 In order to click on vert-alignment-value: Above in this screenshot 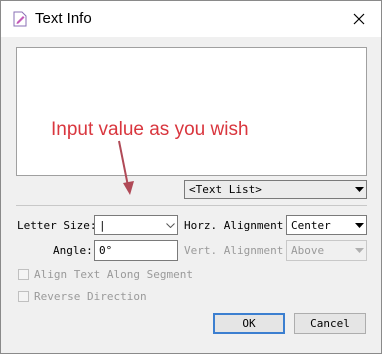, I will do `click(308, 250)`.